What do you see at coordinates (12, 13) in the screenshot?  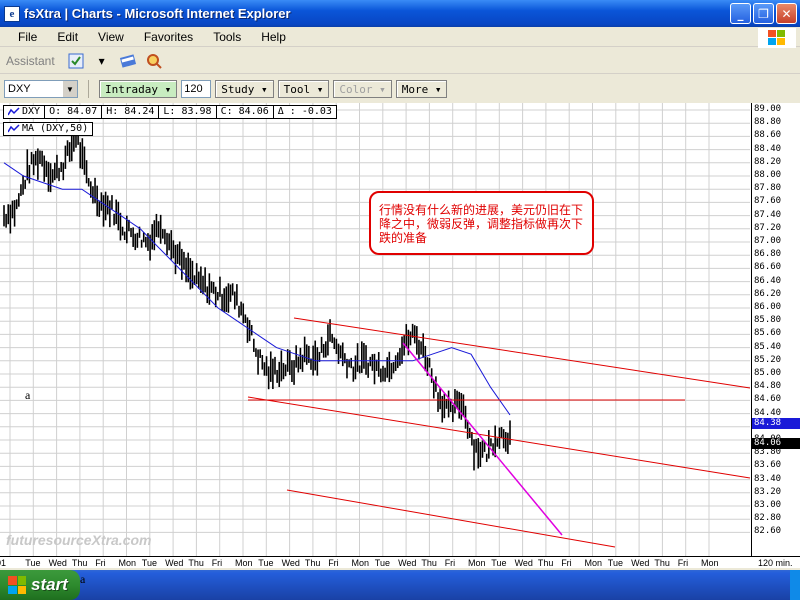 I see `ie-icon: e` at bounding box center [12, 13].